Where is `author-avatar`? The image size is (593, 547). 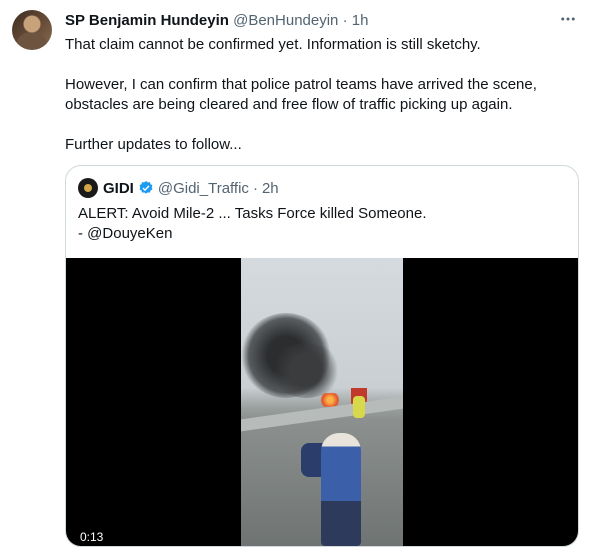 author-avatar is located at coordinates (32, 30).